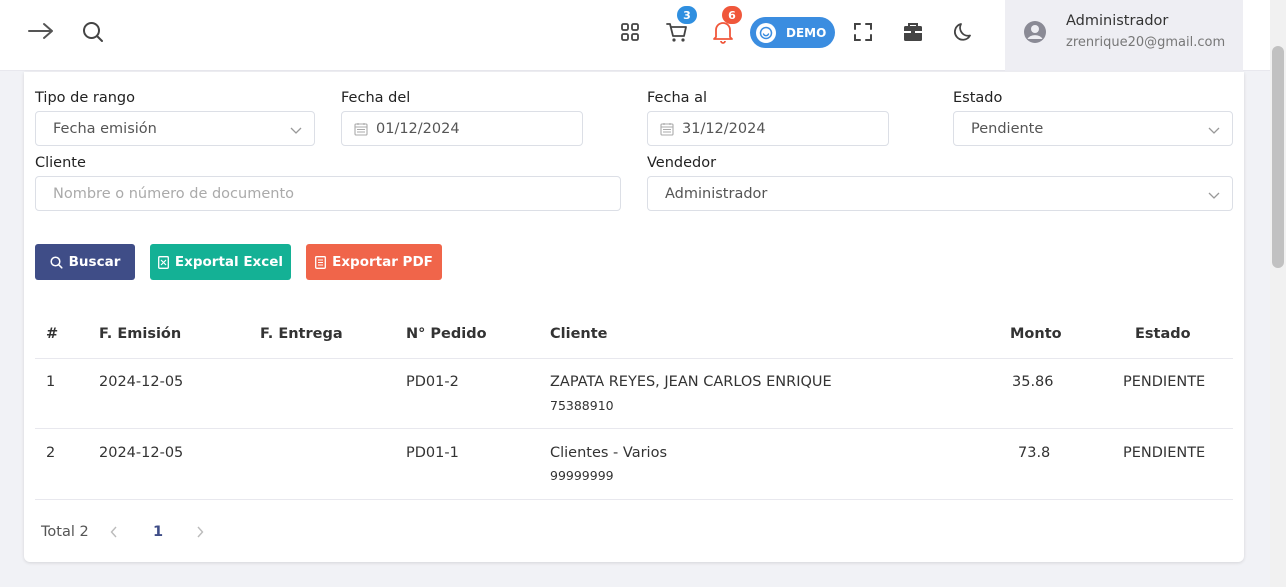  I want to click on user-name: Administrador, so click(1117, 21).